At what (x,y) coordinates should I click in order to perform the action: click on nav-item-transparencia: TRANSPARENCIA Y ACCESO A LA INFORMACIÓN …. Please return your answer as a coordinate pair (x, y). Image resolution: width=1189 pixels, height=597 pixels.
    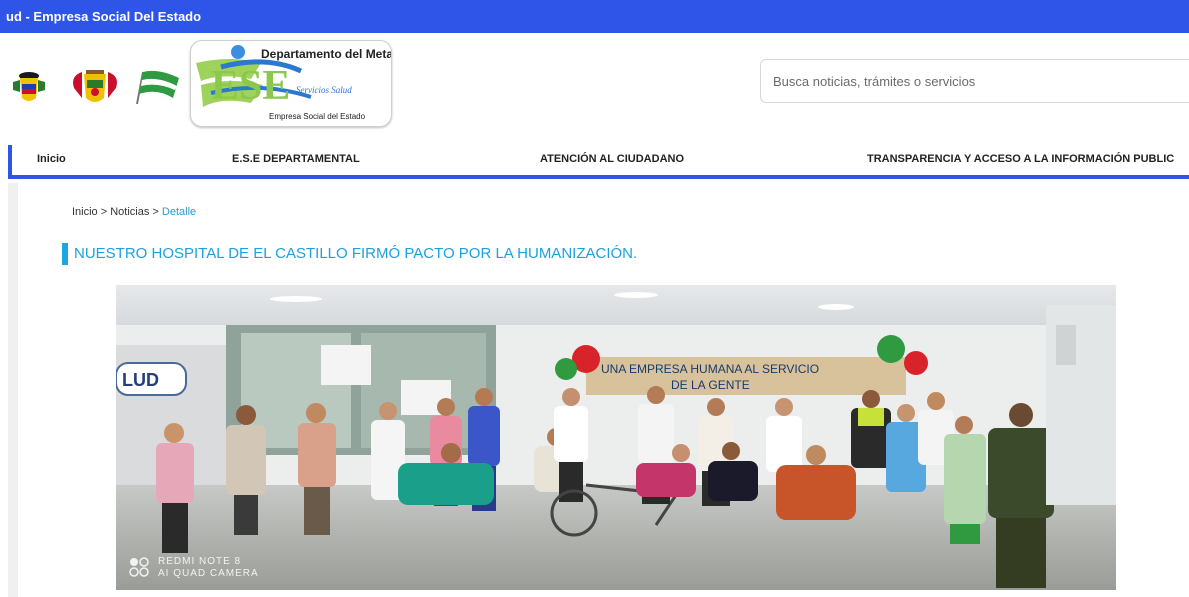
    Looking at the image, I should click on (1020, 159).